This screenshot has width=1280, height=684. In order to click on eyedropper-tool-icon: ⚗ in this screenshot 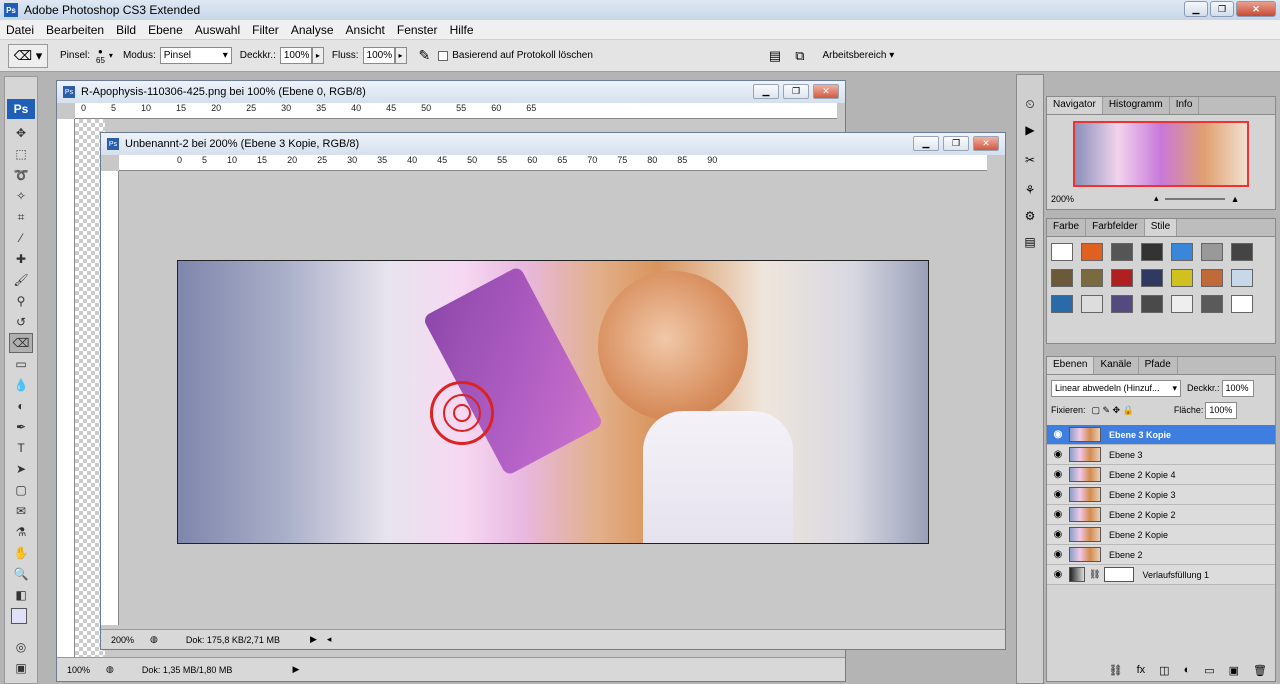, I will do `click(21, 532)`.